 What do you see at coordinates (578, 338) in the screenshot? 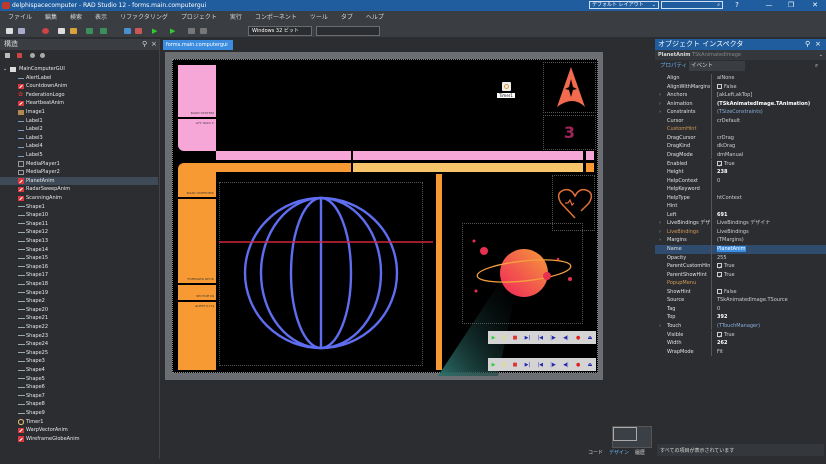
I see `record-icon: ●` at bounding box center [578, 338].